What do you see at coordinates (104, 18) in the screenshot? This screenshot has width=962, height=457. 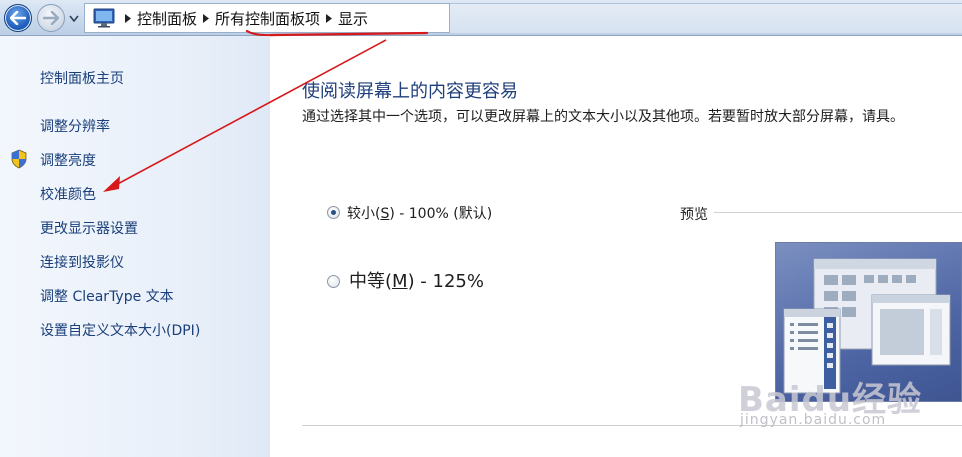 I see `control-panel-icon` at bounding box center [104, 18].